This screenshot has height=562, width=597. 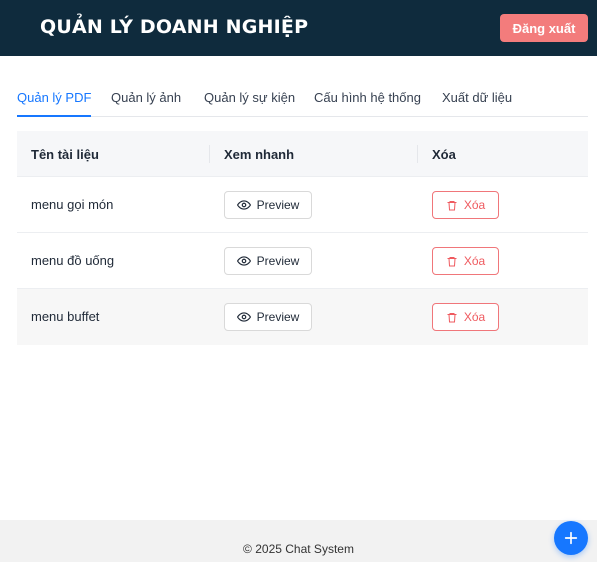 I want to click on column-header-delete: Xóa, so click(x=444, y=154).